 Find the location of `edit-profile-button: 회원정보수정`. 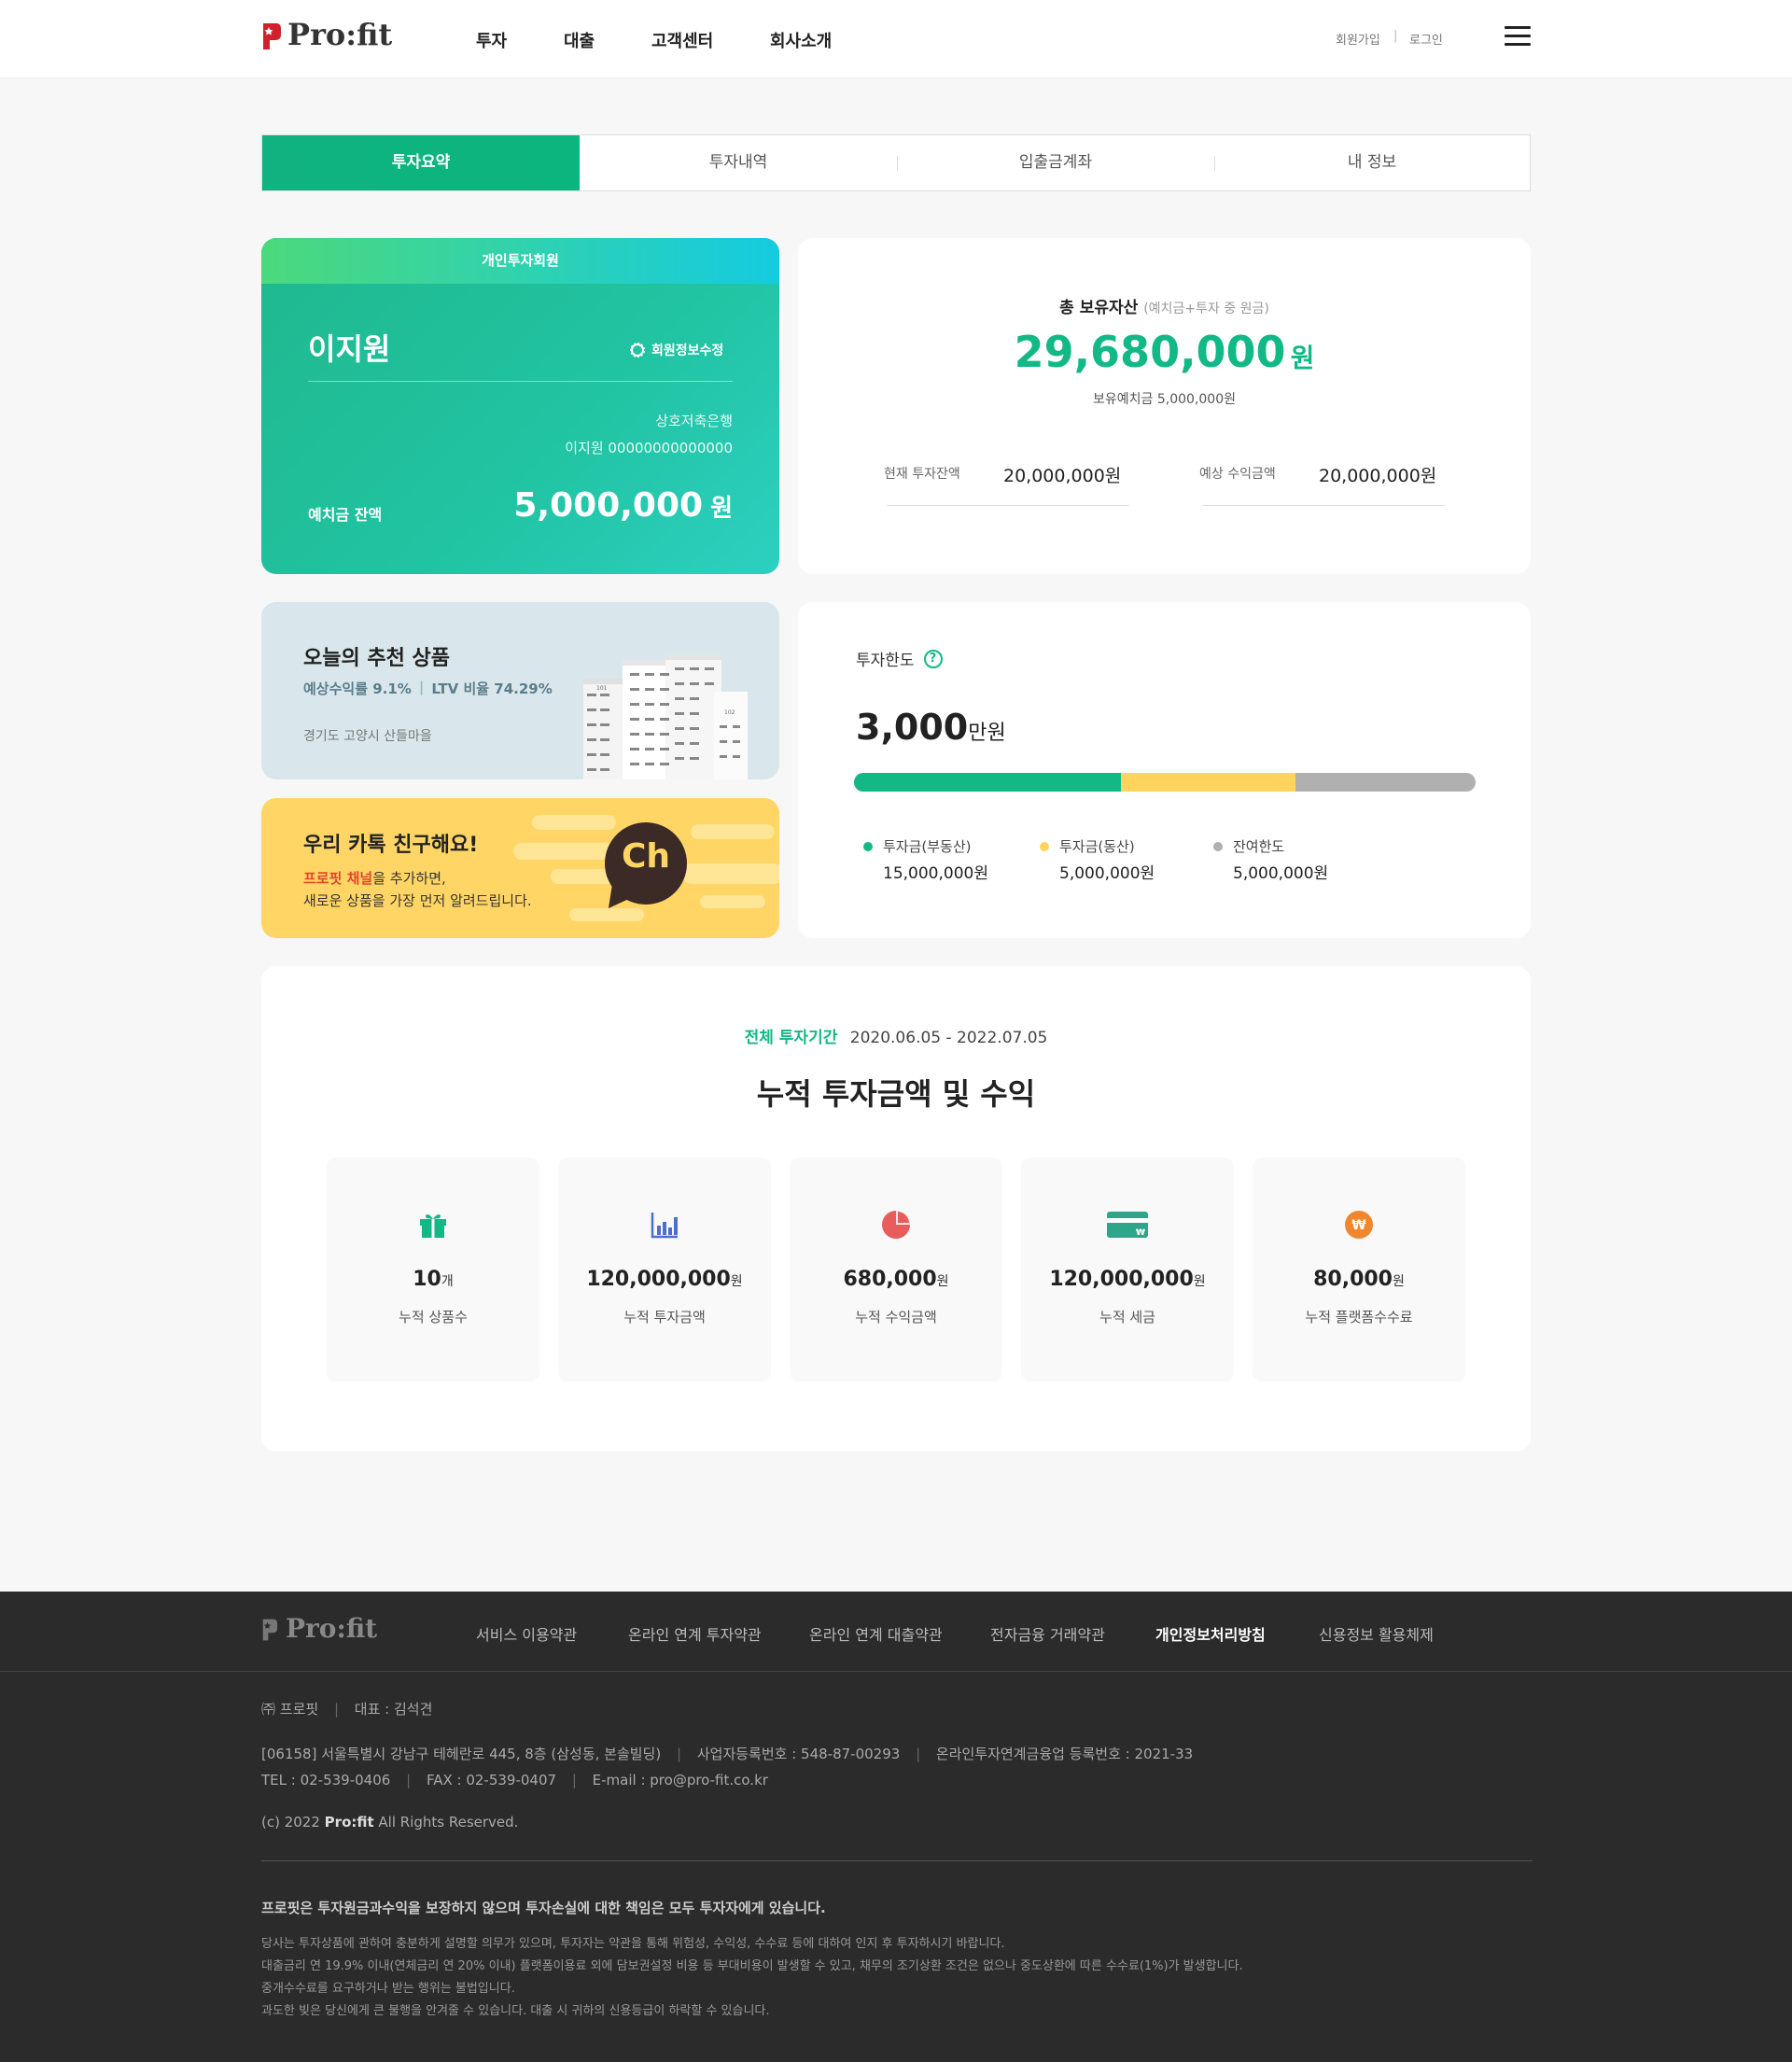

edit-profile-button: 회원정보수정 is located at coordinates (676, 350).